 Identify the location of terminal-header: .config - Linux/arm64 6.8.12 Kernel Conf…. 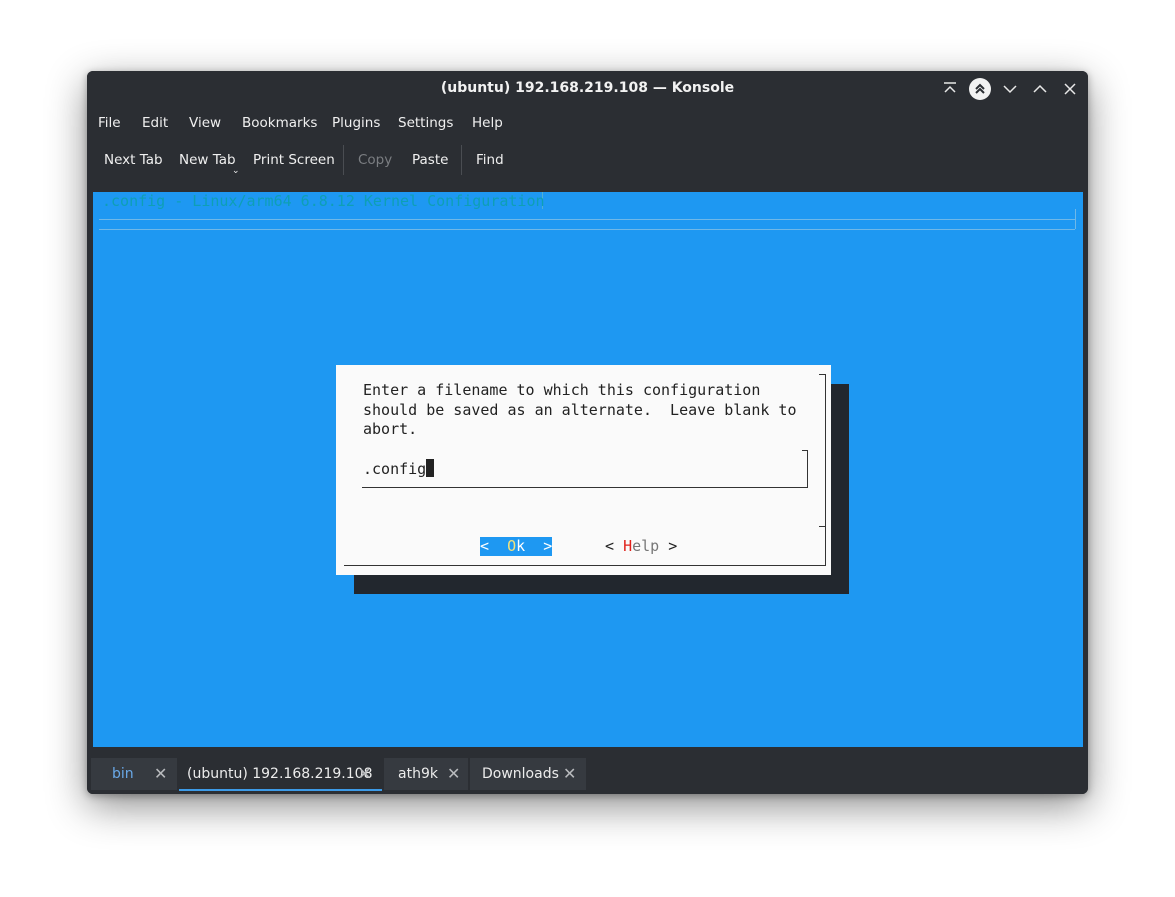
(323, 201).